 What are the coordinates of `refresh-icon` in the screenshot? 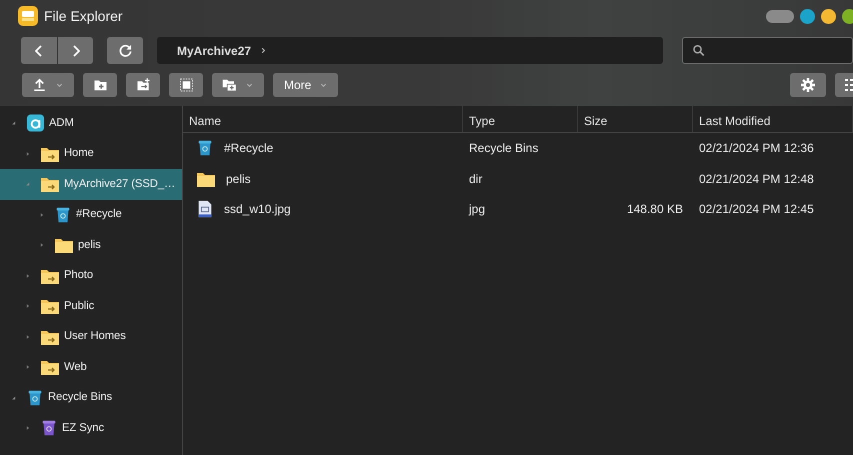 It's located at (125, 50).